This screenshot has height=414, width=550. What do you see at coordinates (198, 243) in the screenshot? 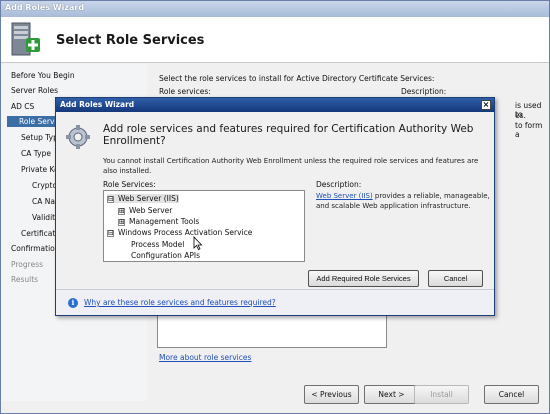
I see `mouse-cursor-icon` at bounding box center [198, 243].